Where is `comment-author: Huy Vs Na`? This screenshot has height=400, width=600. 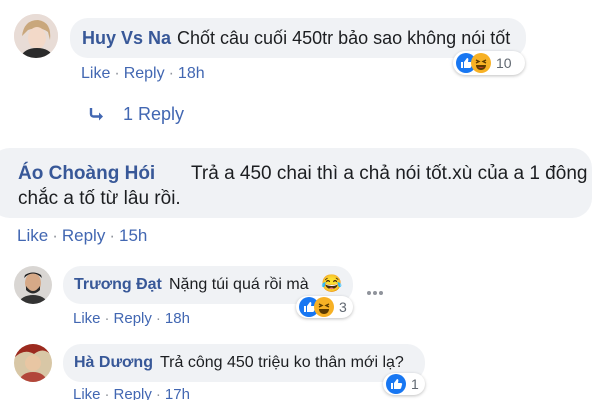
comment-author: Huy Vs Na is located at coordinates (126, 38).